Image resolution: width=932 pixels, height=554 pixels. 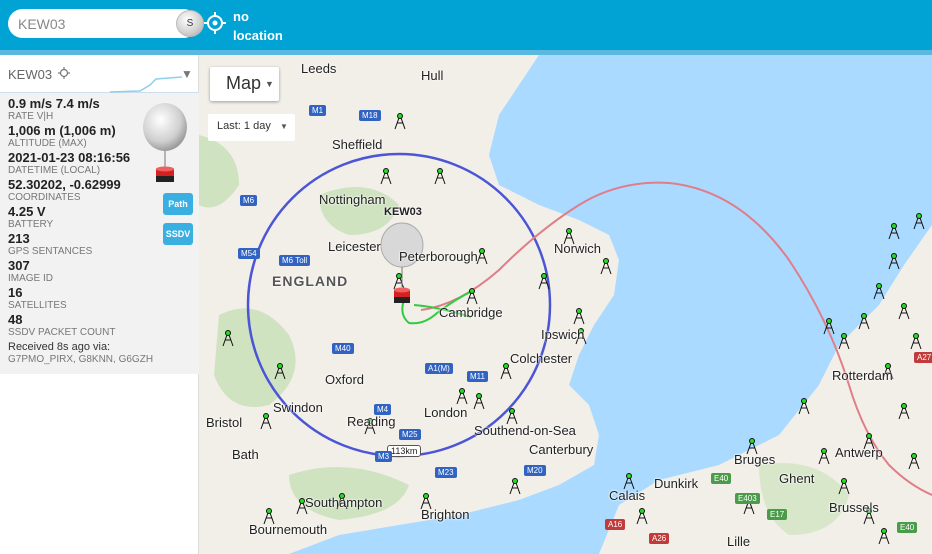 What do you see at coordinates (383, 409) in the screenshot?
I see `road-shield: M4` at bounding box center [383, 409].